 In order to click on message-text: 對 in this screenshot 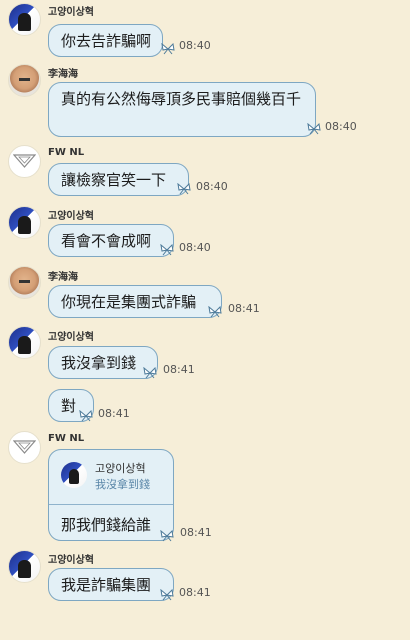, I will do `click(69, 406)`.